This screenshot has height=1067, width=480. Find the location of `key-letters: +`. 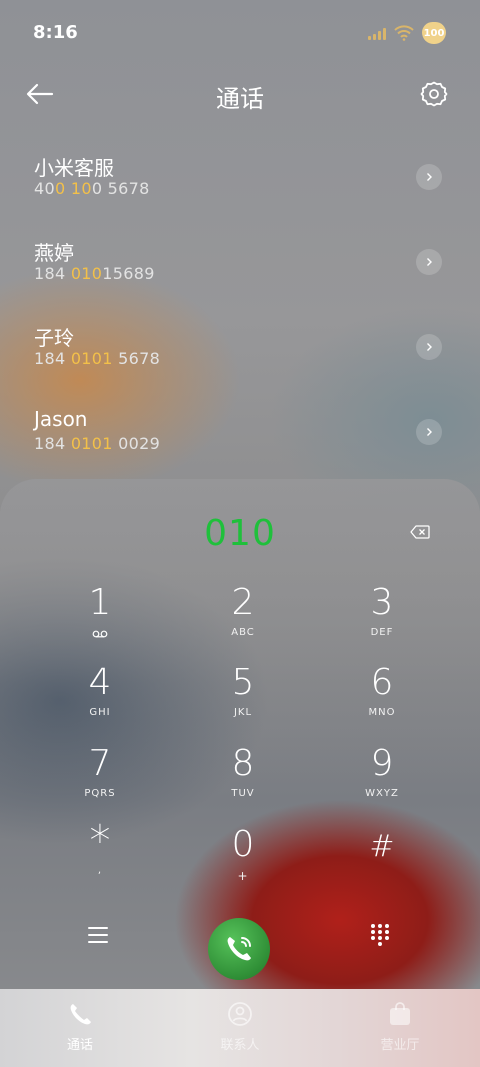

key-letters: + is located at coordinates (243, 876).